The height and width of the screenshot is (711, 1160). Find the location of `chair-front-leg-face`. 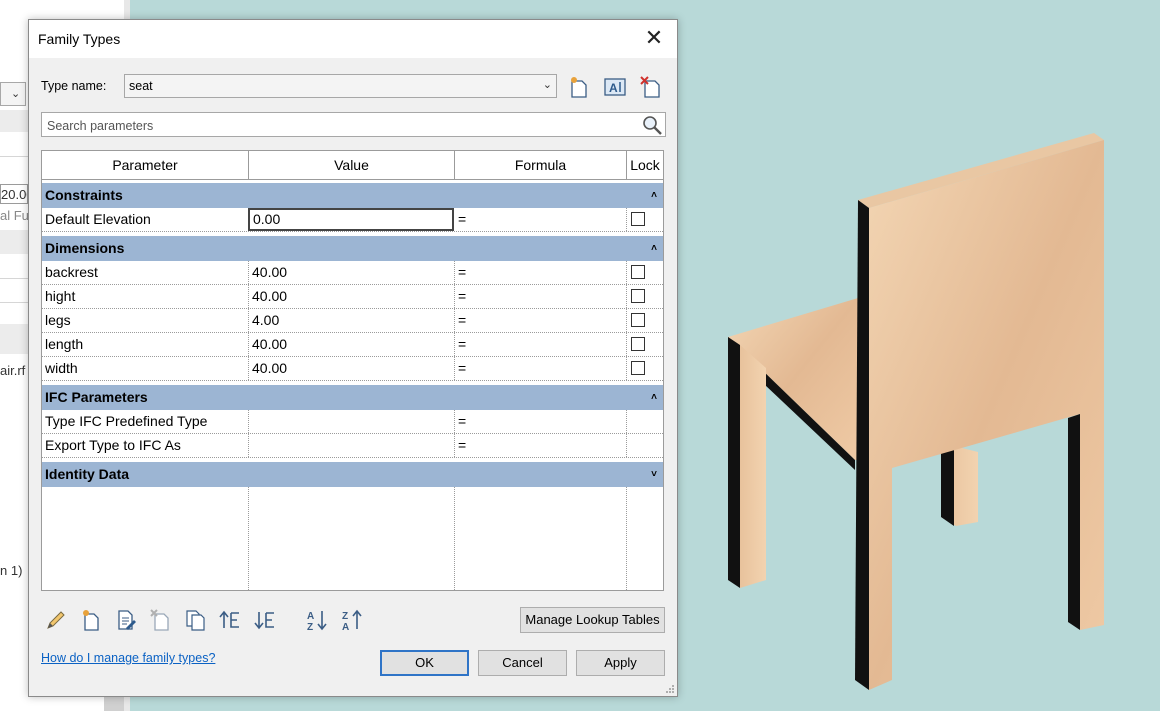

chair-front-leg-face is located at coordinates (753, 466).